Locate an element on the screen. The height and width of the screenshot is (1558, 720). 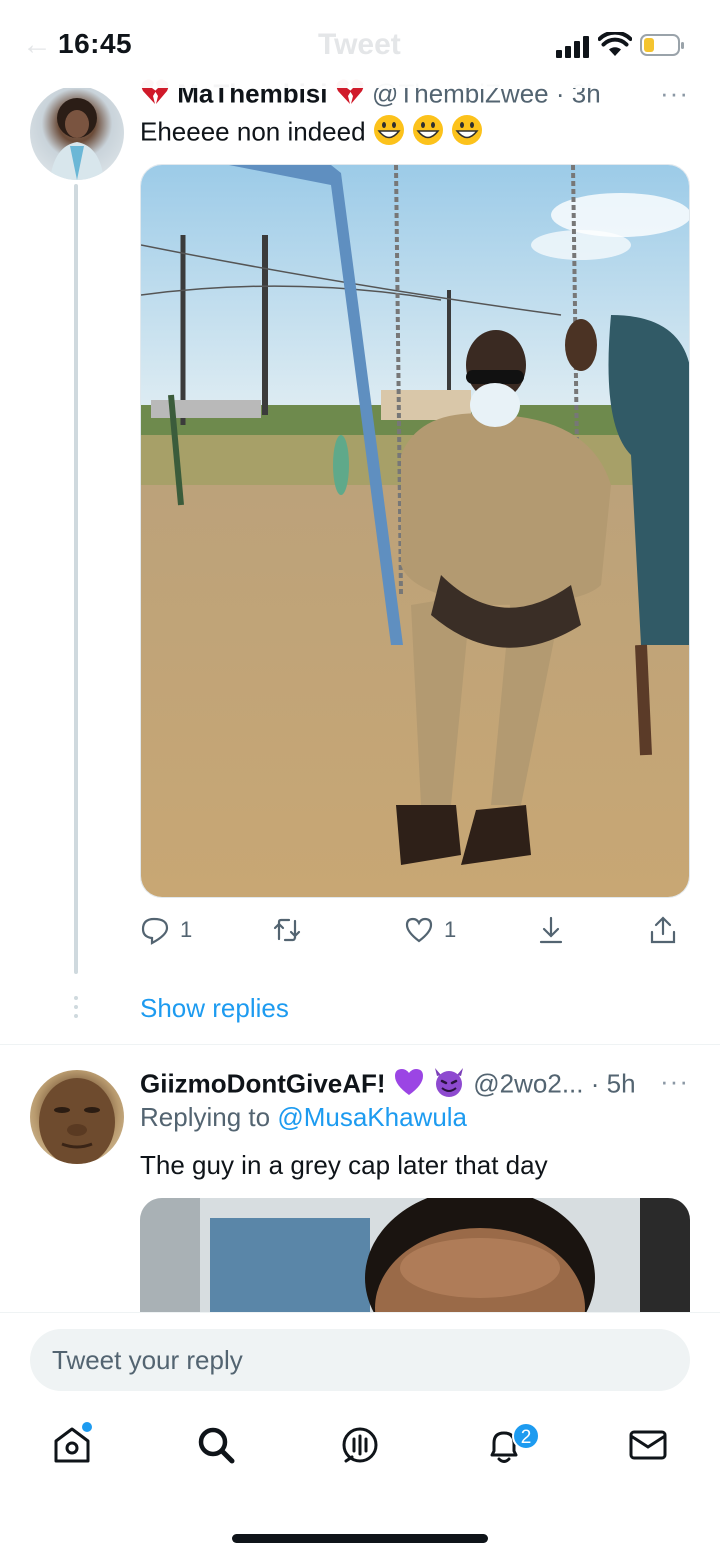
reply-action: 1 is located at coordinates (166, 930).